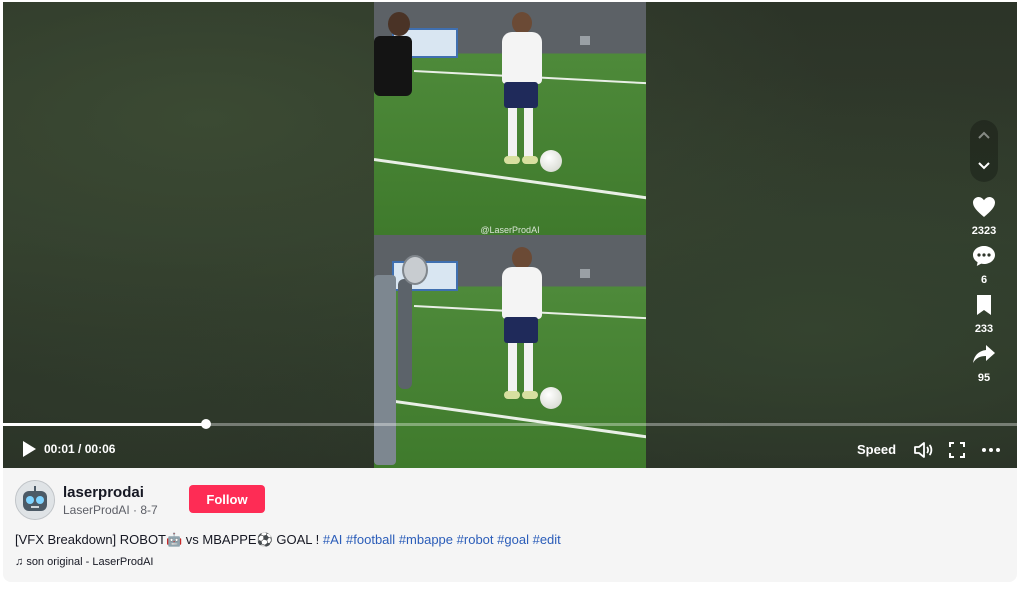 This screenshot has height=594, width=1024. I want to click on author-subline: LaserProdAI · 8-7, so click(110, 510).